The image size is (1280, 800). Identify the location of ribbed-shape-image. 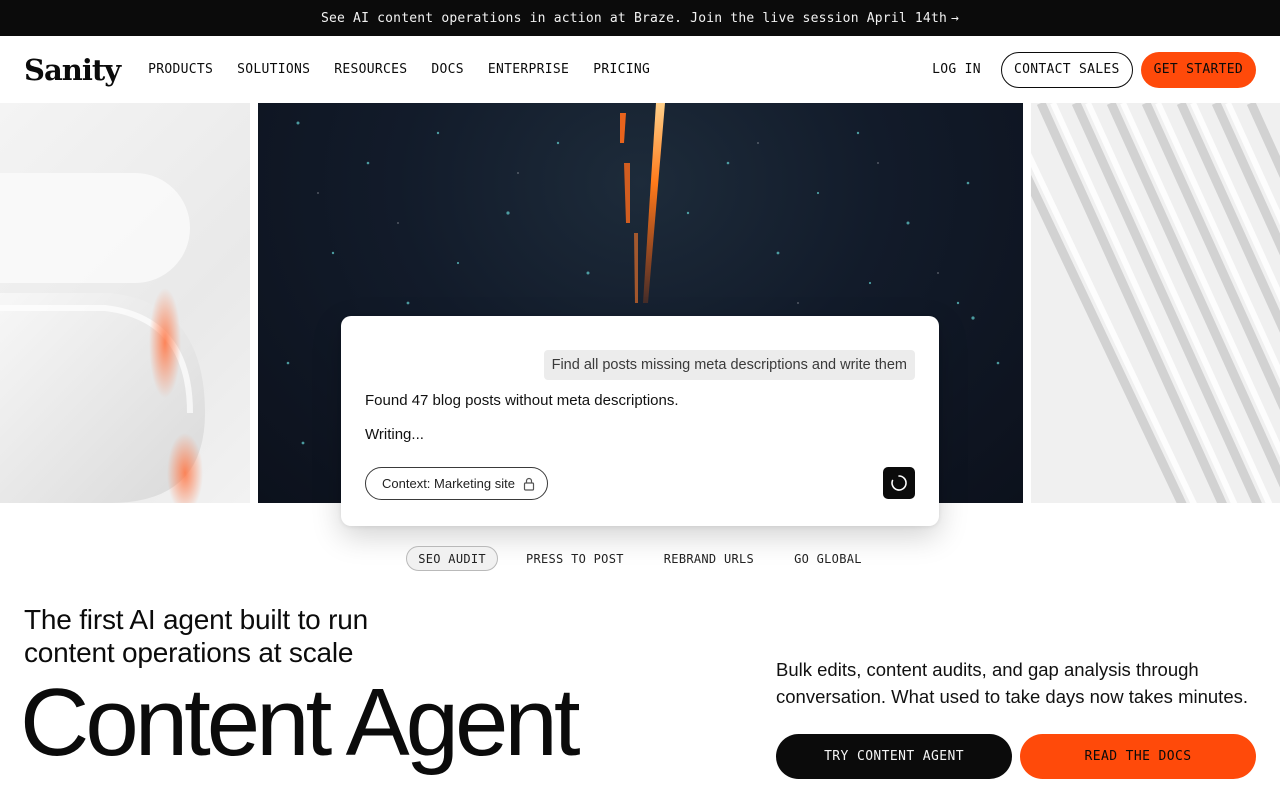
(1155, 303).